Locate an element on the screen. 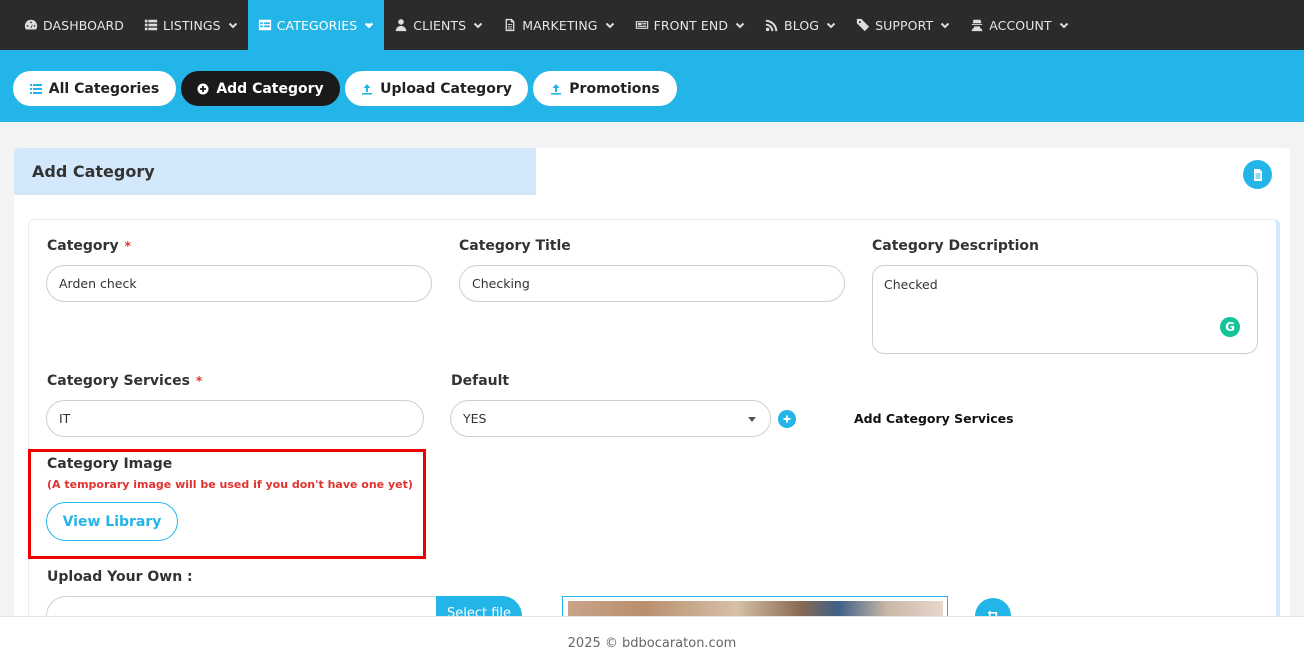 This screenshot has width=1304, height=669. nav-listings: LISTINGS is located at coordinates (191, 25).